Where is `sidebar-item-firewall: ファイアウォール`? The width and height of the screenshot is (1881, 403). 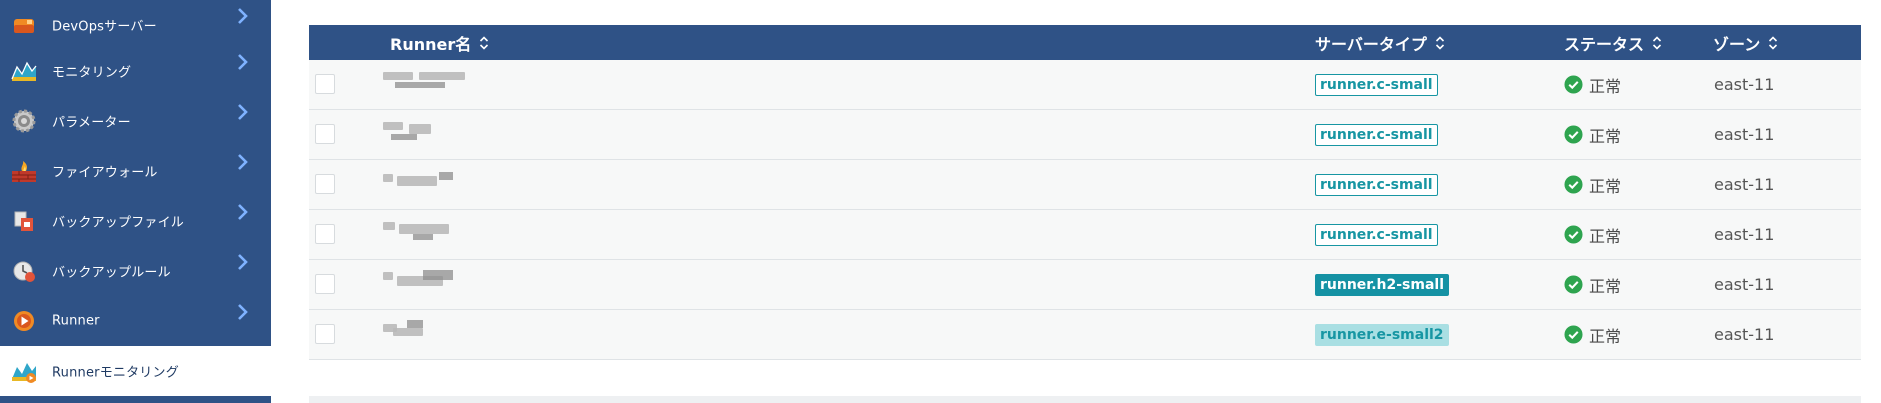
sidebar-item-firewall: ファイアウォール is located at coordinates (135, 171).